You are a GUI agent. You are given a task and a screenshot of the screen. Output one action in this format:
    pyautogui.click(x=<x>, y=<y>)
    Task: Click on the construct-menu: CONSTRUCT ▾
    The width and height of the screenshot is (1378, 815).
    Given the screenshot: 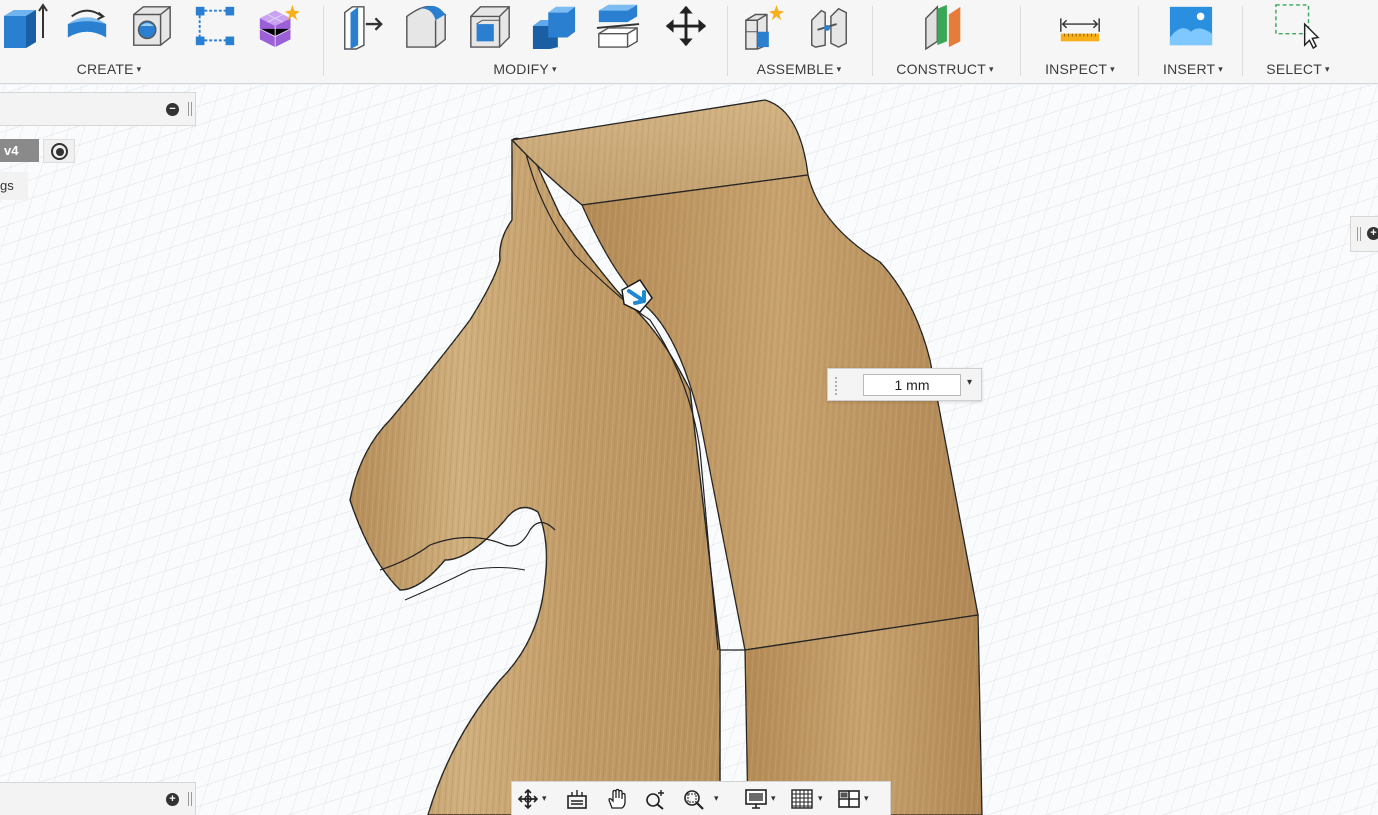 What is the action you would take?
    pyautogui.click(x=945, y=69)
    